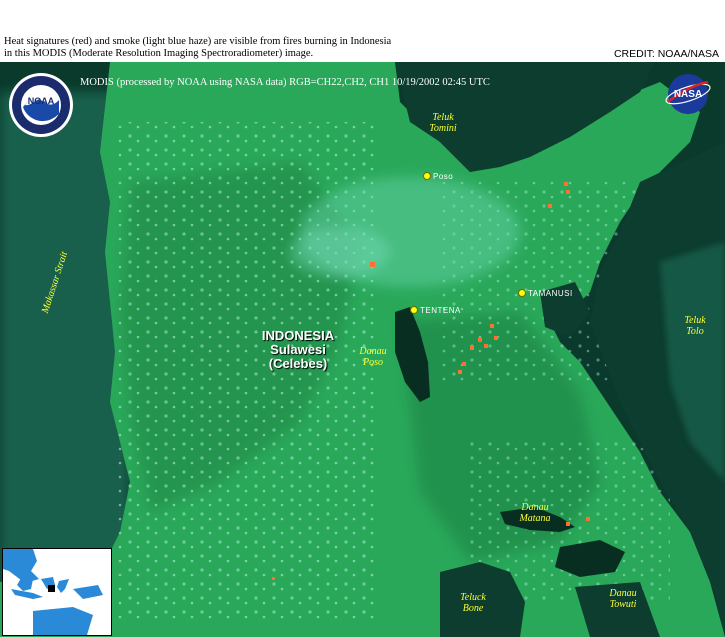  What do you see at coordinates (666, 54) in the screenshot?
I see `credit-text: CREDIT: NOAA/NASA` at bounding box center [666, 54].